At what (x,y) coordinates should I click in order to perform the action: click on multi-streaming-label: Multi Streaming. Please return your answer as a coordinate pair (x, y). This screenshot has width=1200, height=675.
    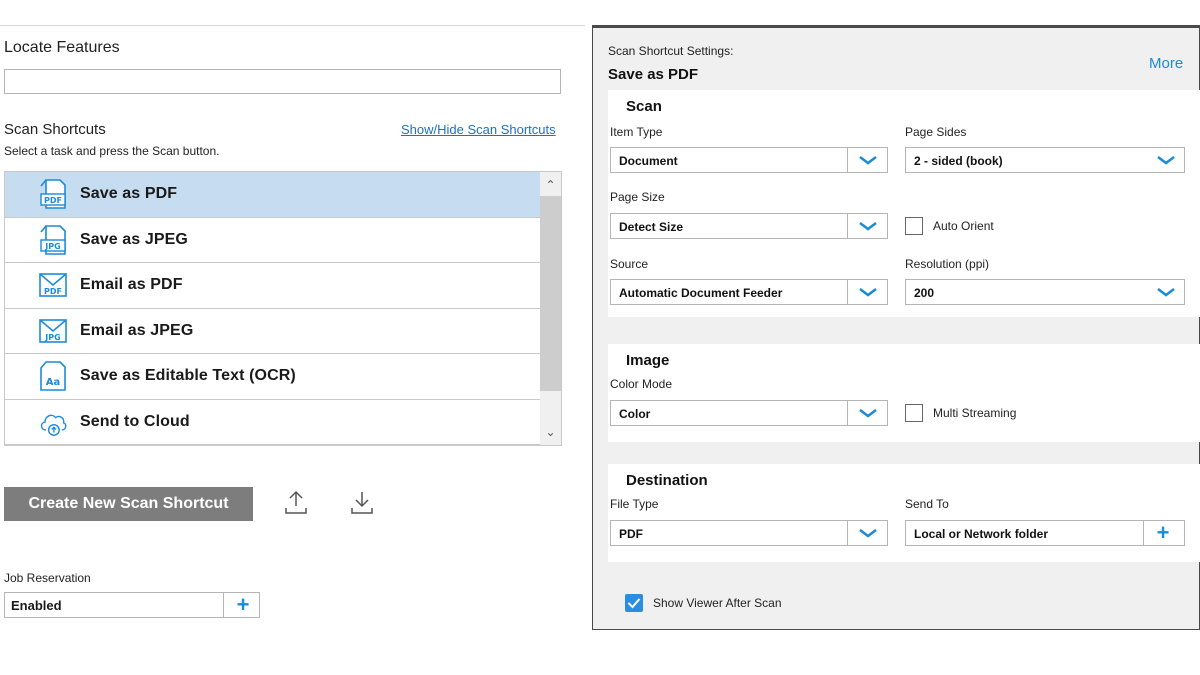
    Looking at the image, I should click on (975, 413).